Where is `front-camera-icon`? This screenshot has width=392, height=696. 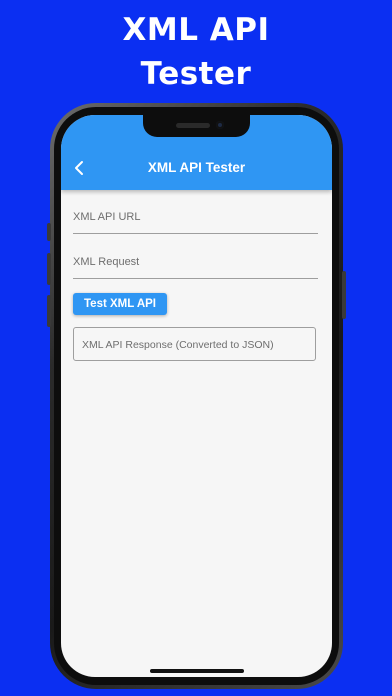 front-camera-icon is located at coordinates (220, 125).